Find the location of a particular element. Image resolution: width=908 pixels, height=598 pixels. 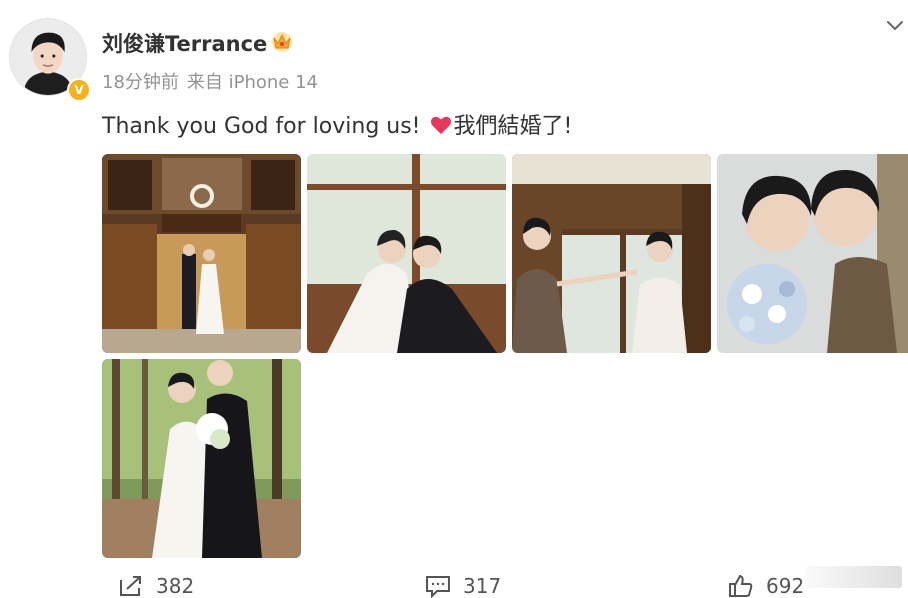

username: 刘俊谦Terrance is located at coordinates (184, 43).